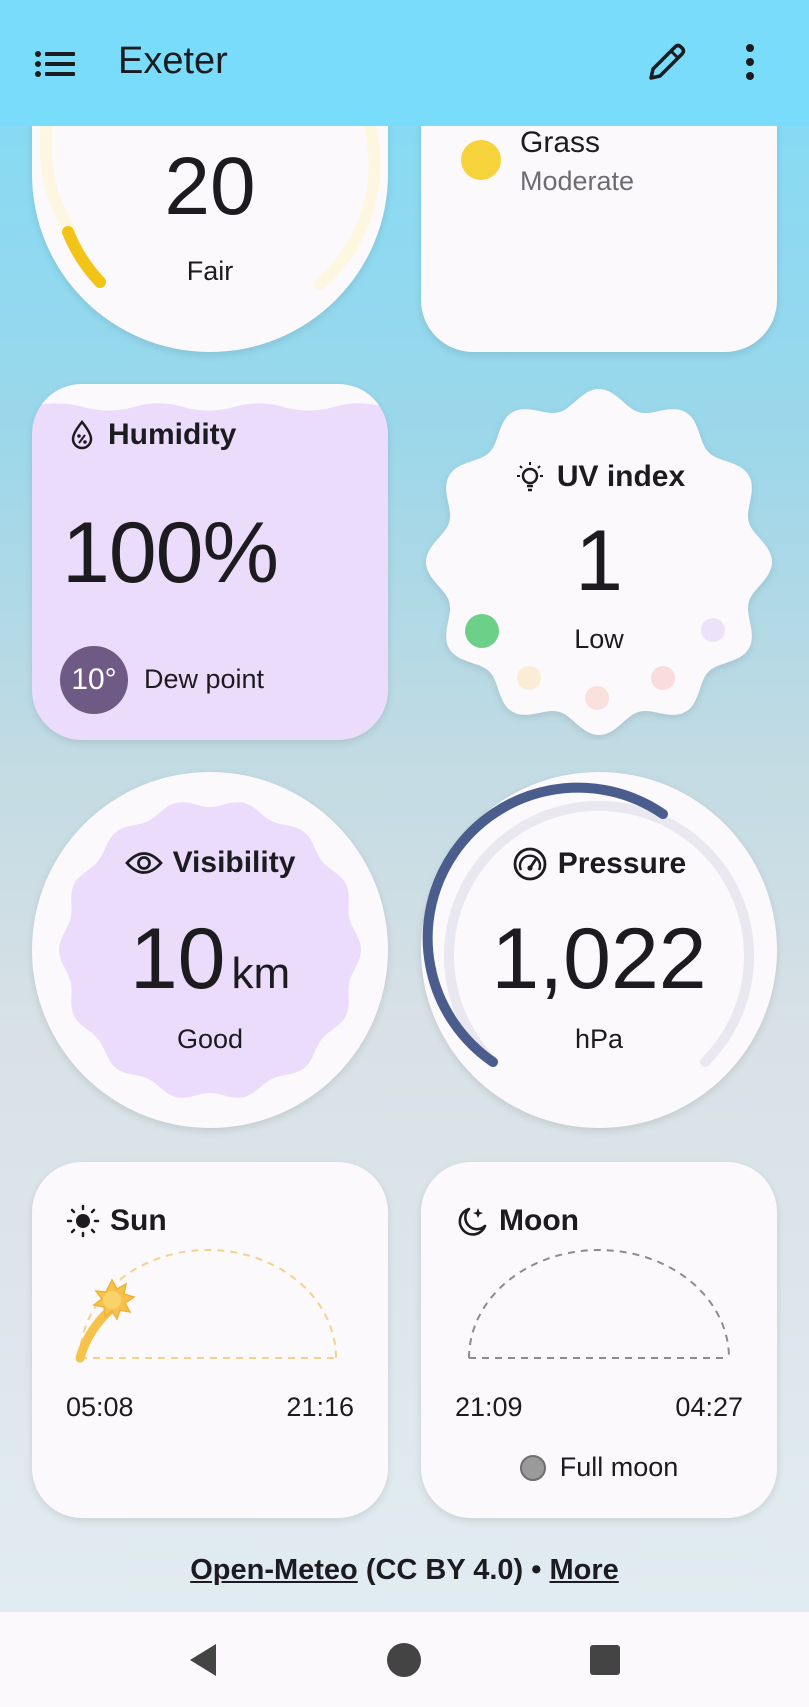 The image size is (809, 1707). Describe the element at coordinates (622, 863) in the screenshot. I see `pressure-title-text: Pressure` at that location.